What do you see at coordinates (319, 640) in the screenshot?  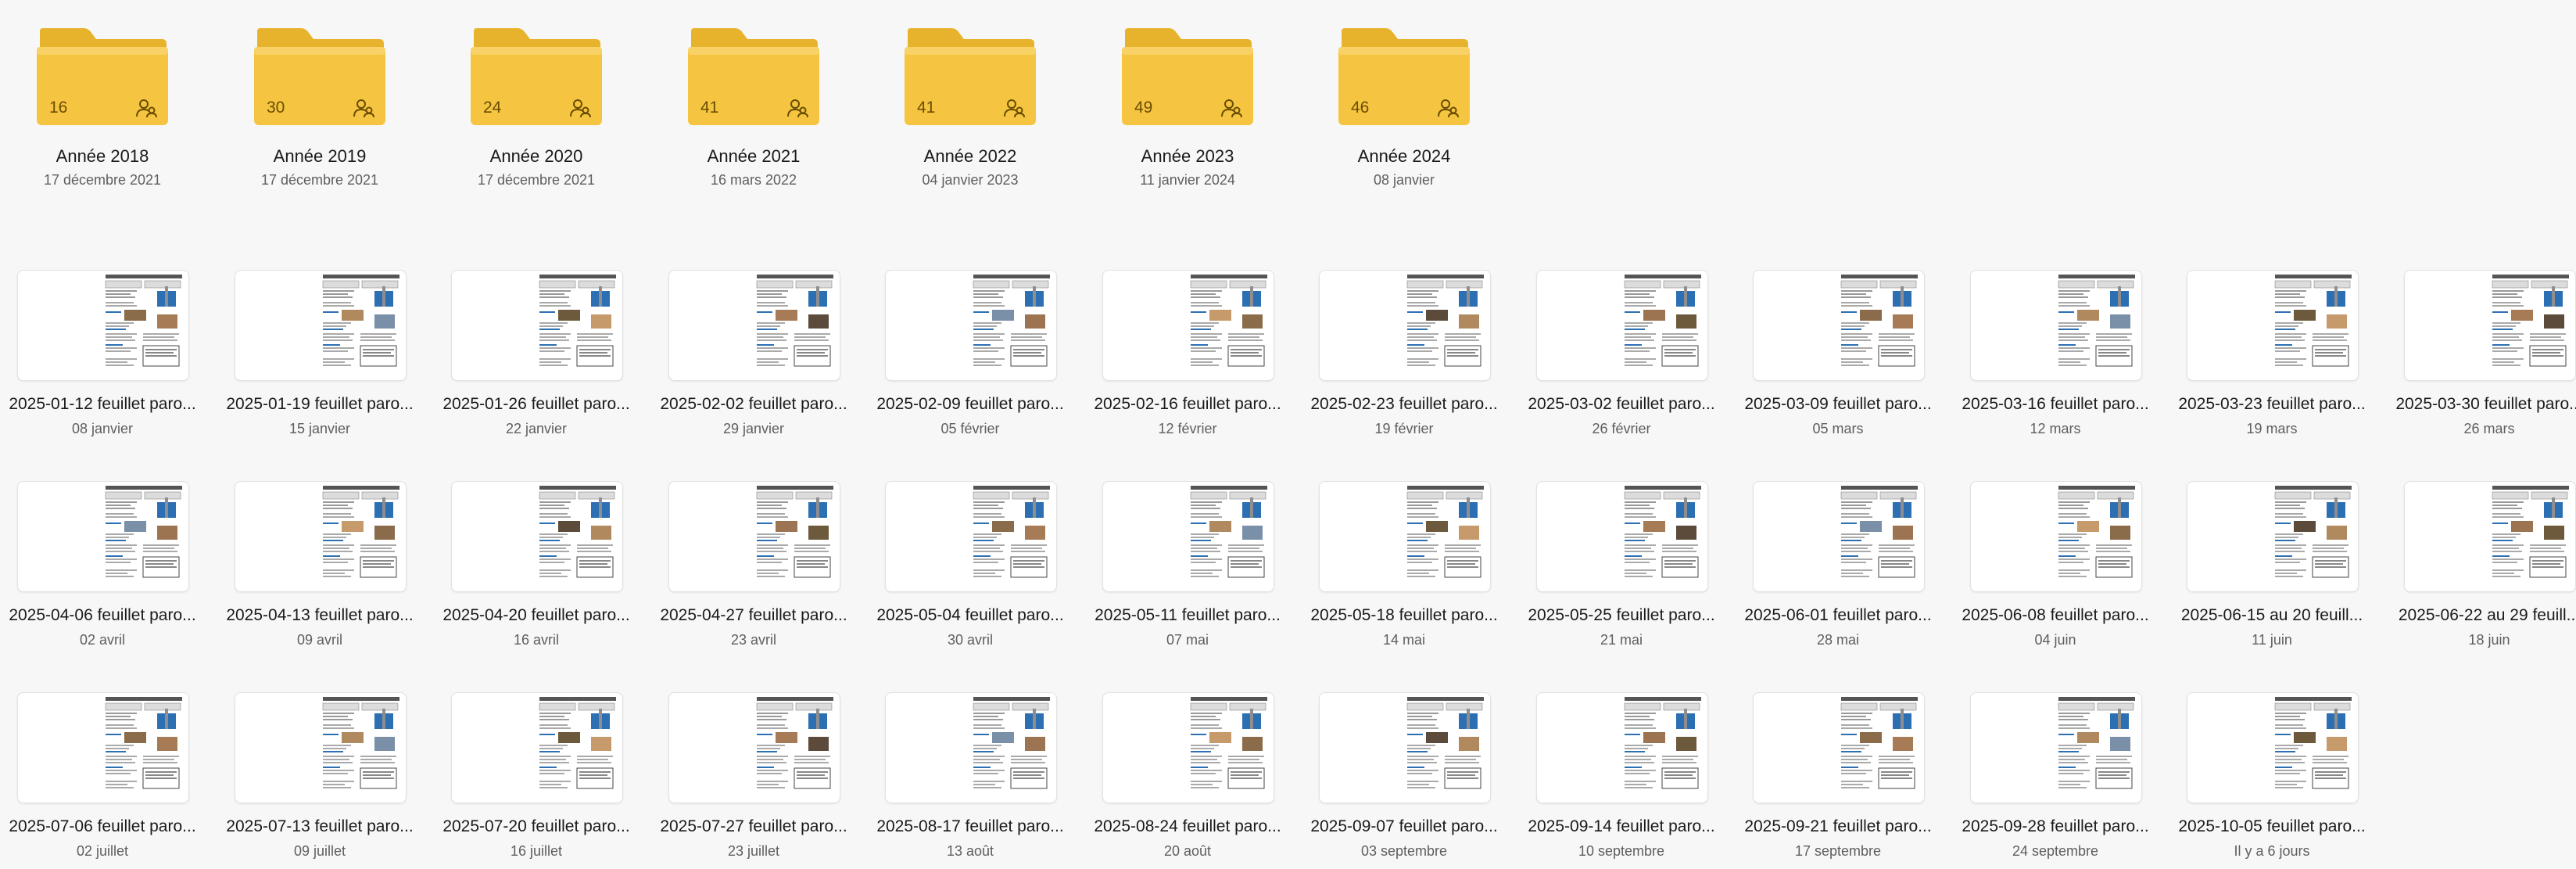 I see `file-item-date: 09 avril` at bounding box center [319, 640].